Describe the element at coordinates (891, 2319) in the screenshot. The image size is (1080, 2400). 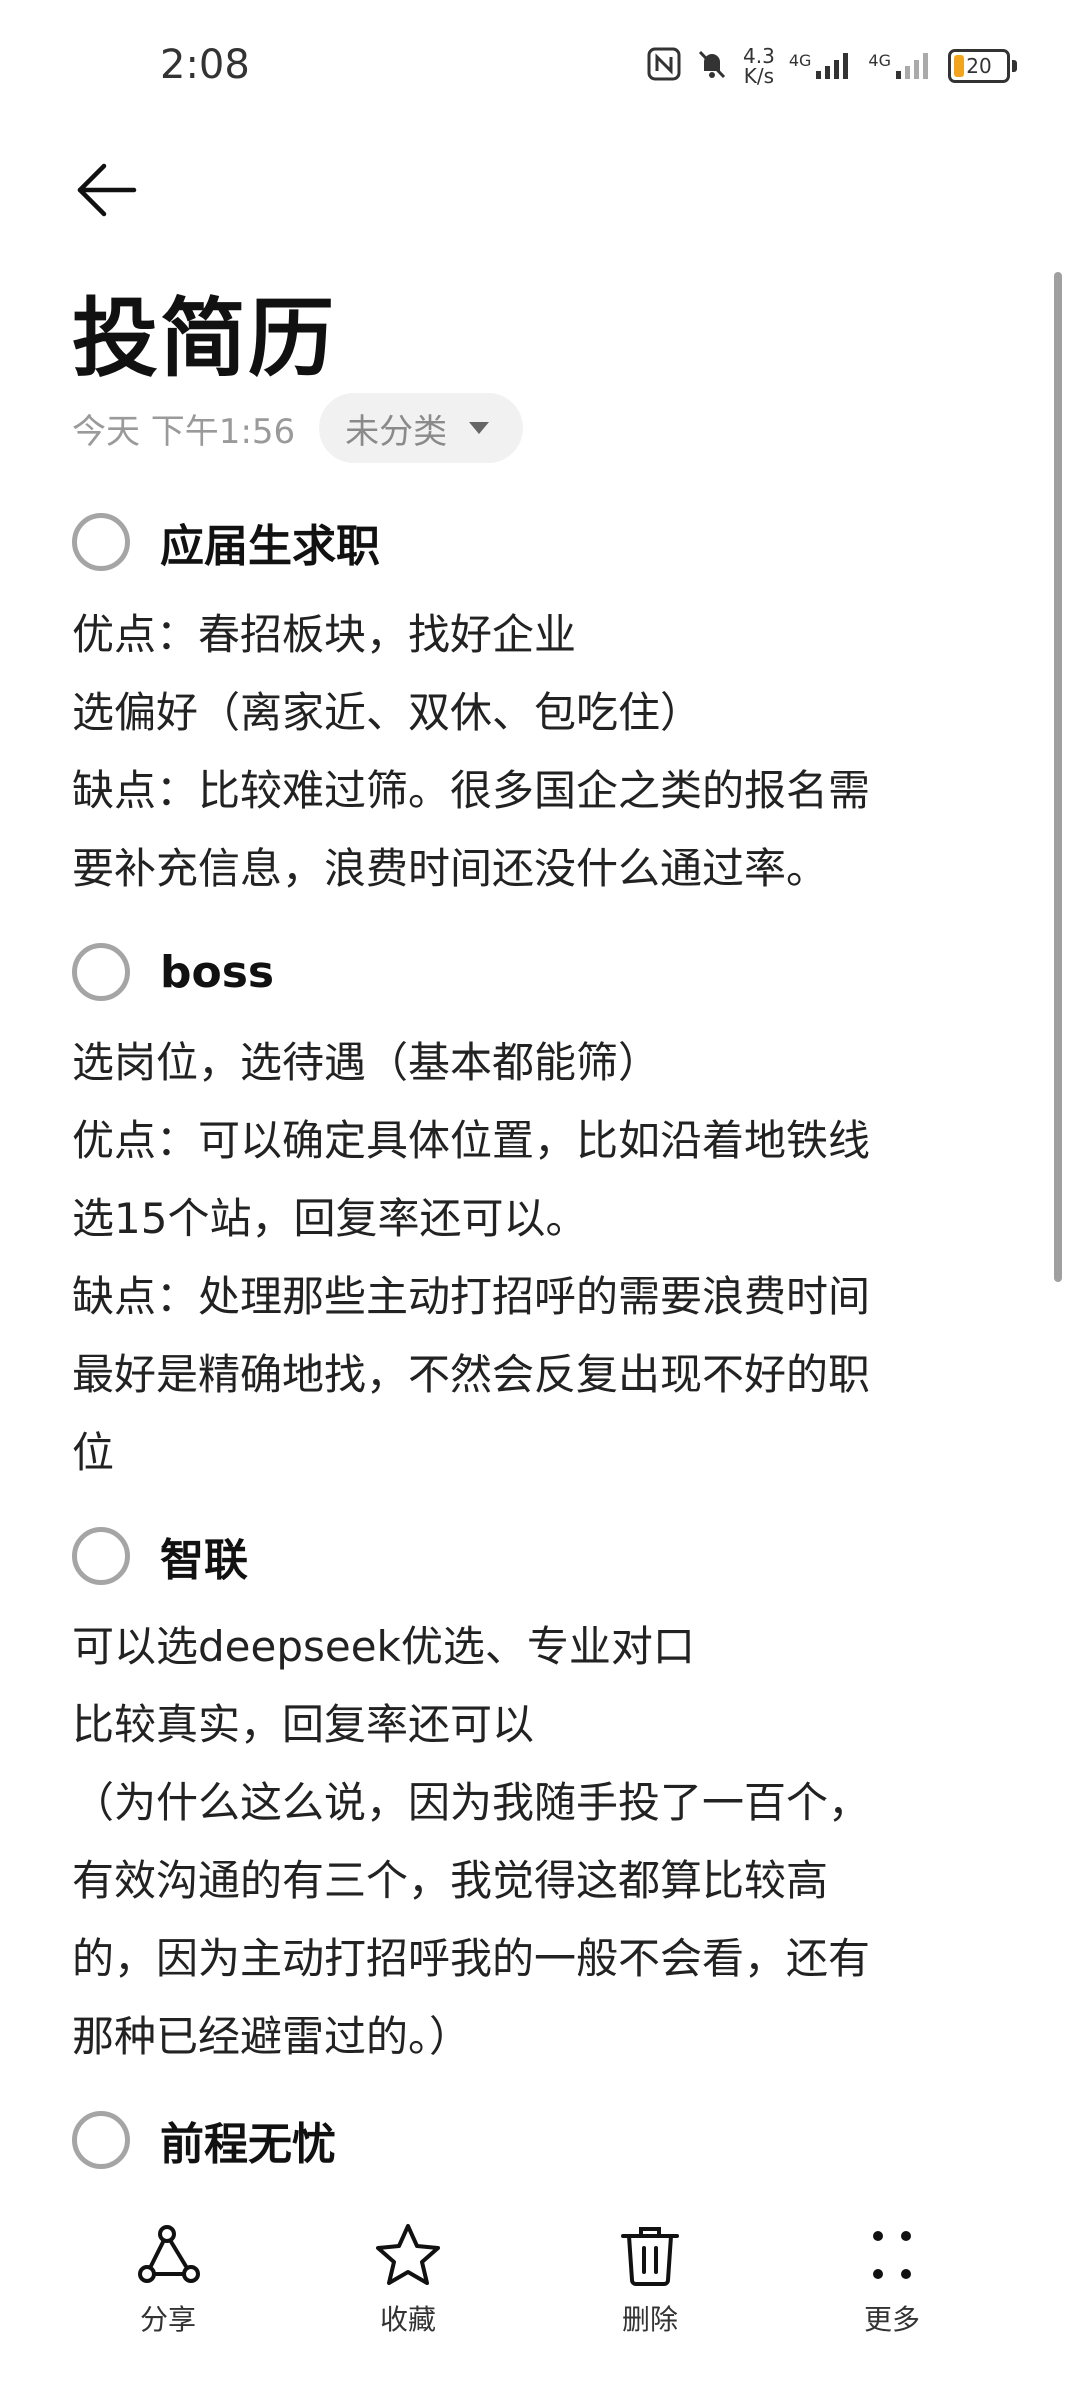
I see `more-label: 更多` at that location.